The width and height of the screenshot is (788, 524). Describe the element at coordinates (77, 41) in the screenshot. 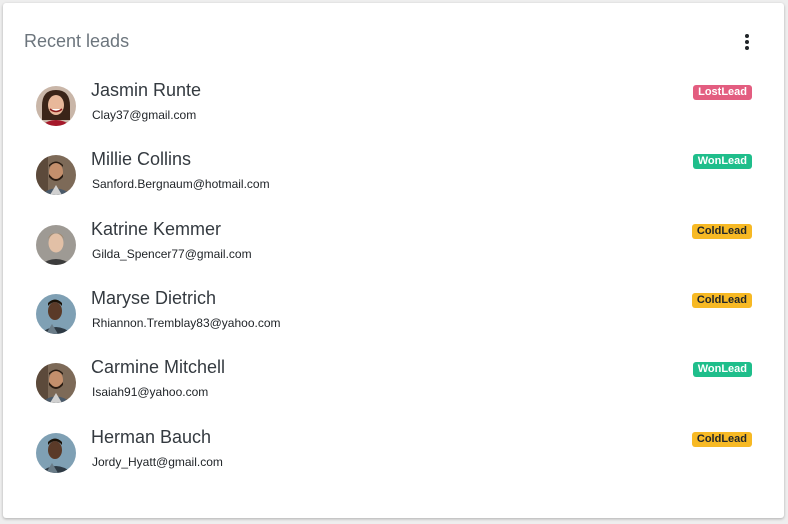

I see `card-title: Recent leads` at that location.